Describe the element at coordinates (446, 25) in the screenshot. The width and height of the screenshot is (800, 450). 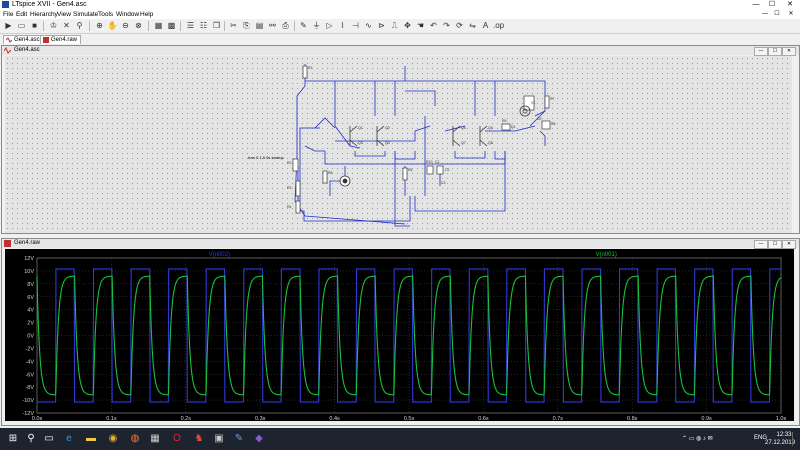
I see `redo-icon: ↷` at that location.